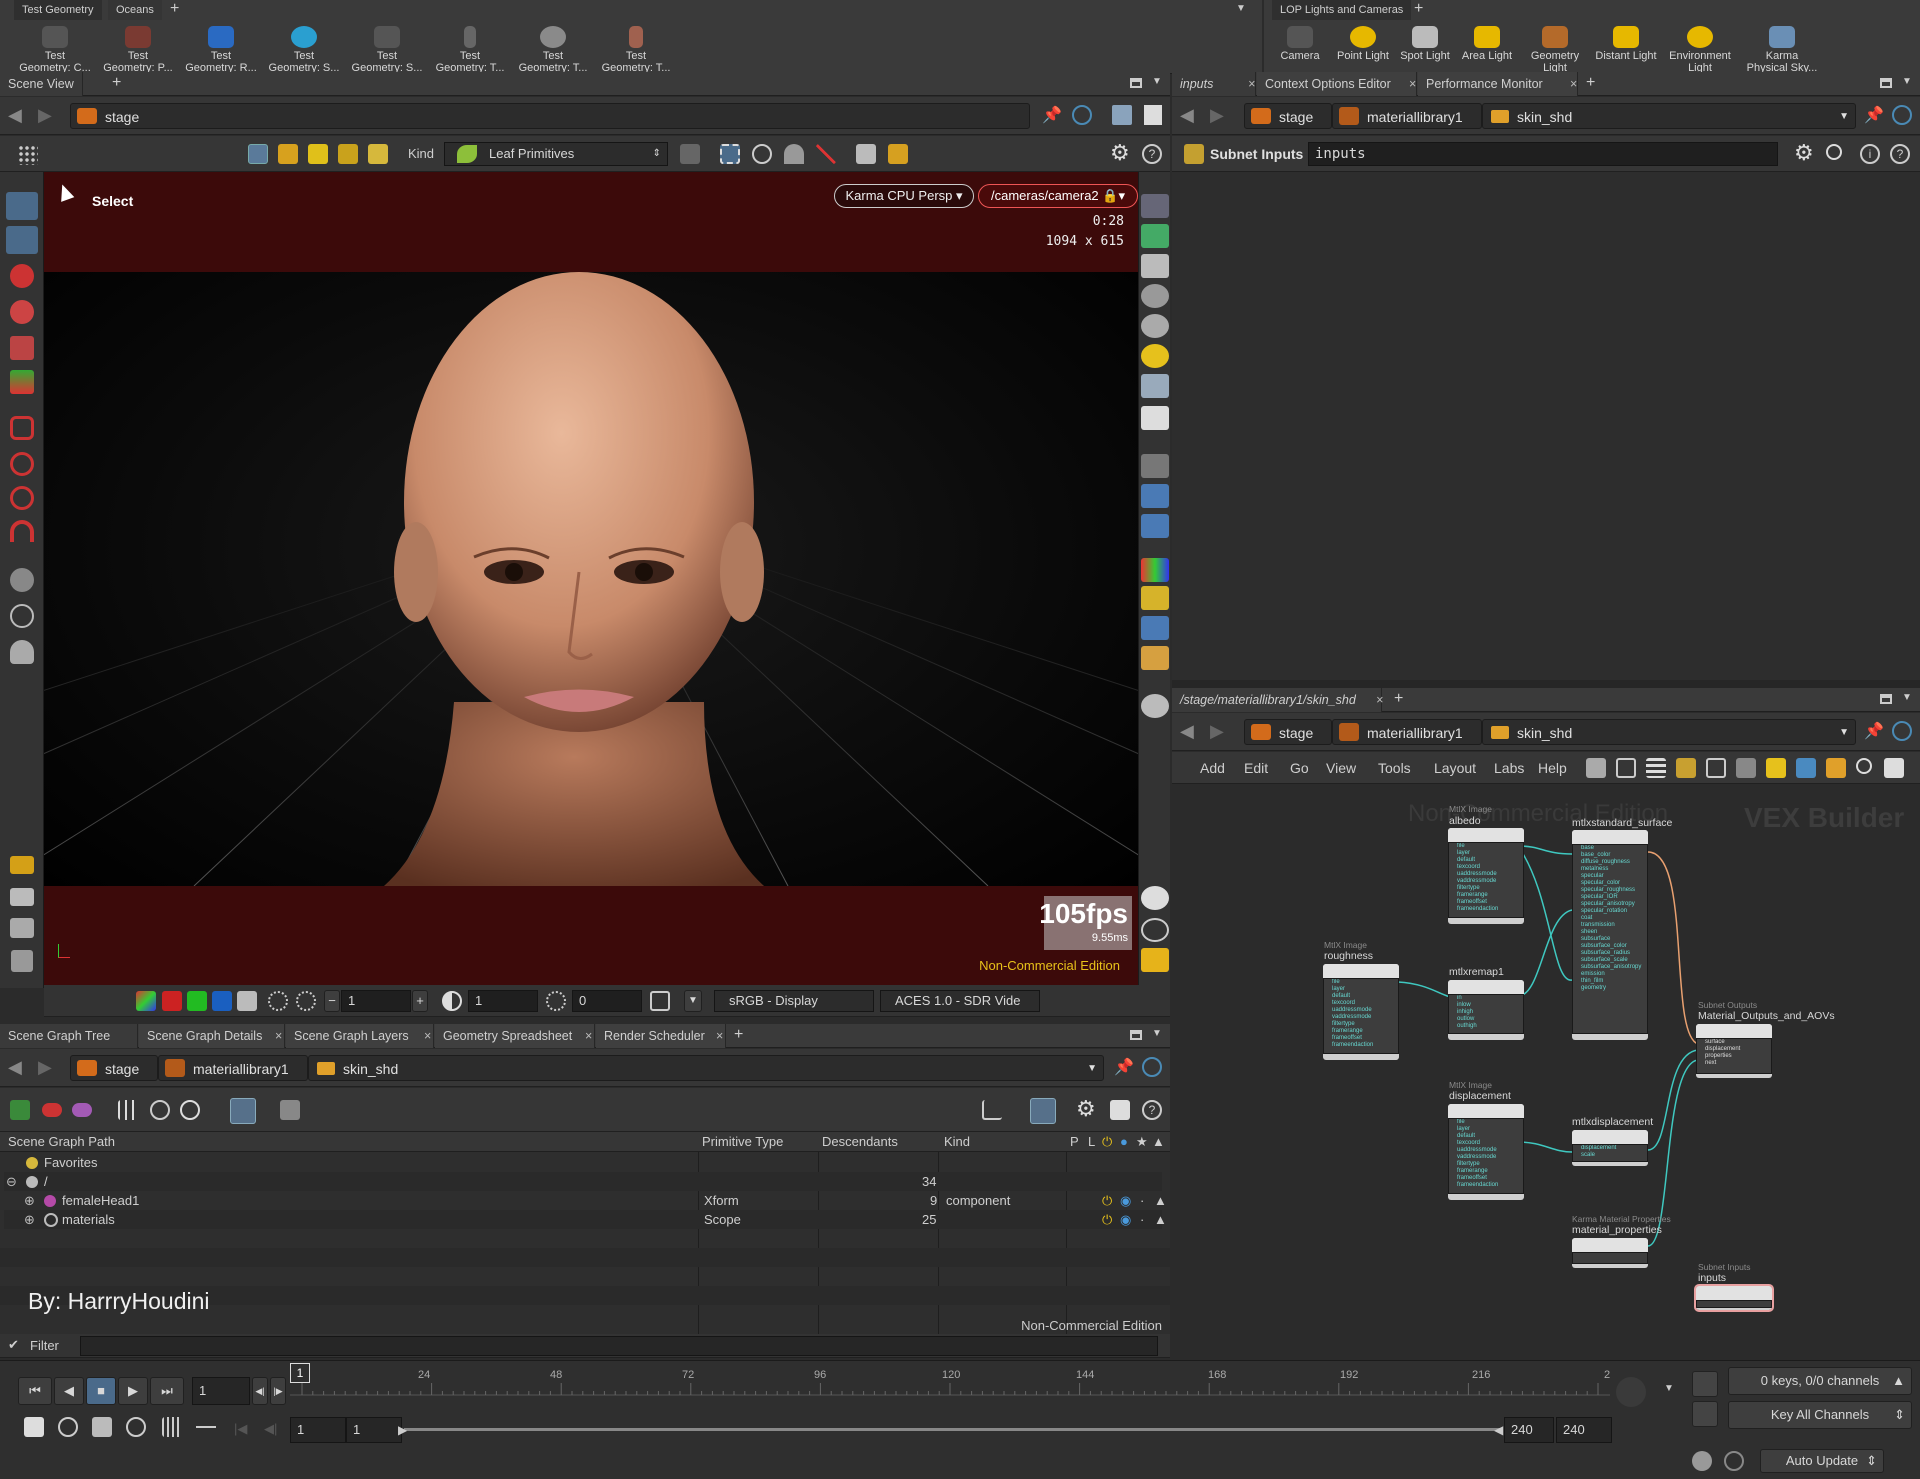 Image resolution: width=1920 pixels, height=1479 pixels. Describe the element at coordinates (1158, 1142) in the screenshot. I see `col-pointer-icon: ▲` at that location.